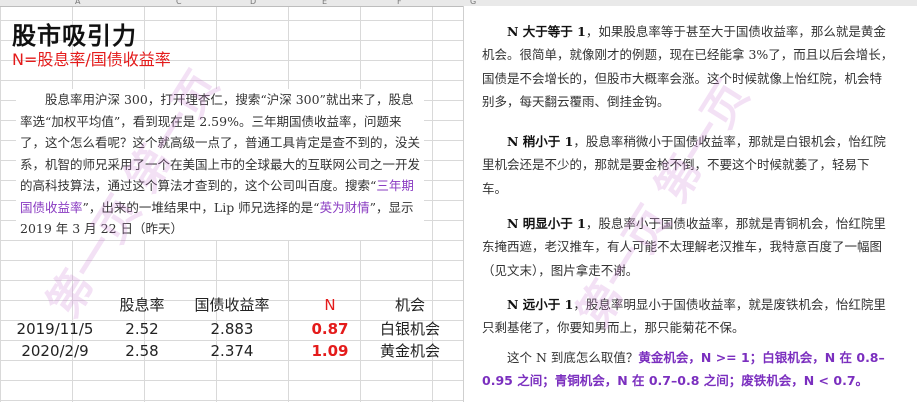  Describe the element at coordinates (410, 305) in the screenshot. I see `header-chance: 机会` at that location.